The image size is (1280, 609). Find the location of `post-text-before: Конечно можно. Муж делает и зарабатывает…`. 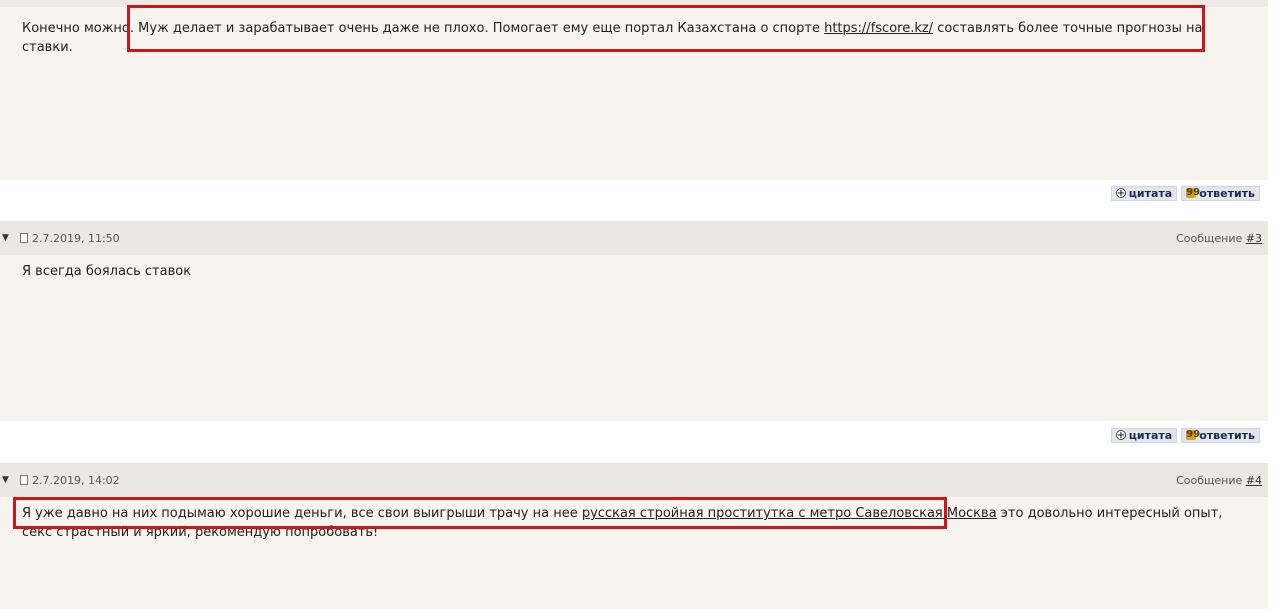

post-text-before: Конечно можно. Муж делает и зарабатывает… is located at coordinates (423, 28).